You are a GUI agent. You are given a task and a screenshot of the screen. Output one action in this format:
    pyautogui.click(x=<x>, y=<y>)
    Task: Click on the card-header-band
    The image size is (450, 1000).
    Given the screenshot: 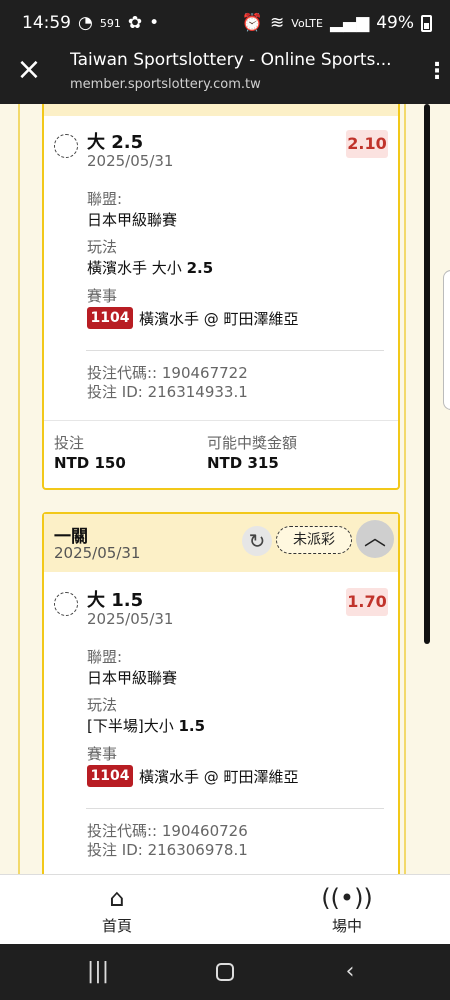 What is the action you would take?
    pyautogui.click(x=221, y=110)
    